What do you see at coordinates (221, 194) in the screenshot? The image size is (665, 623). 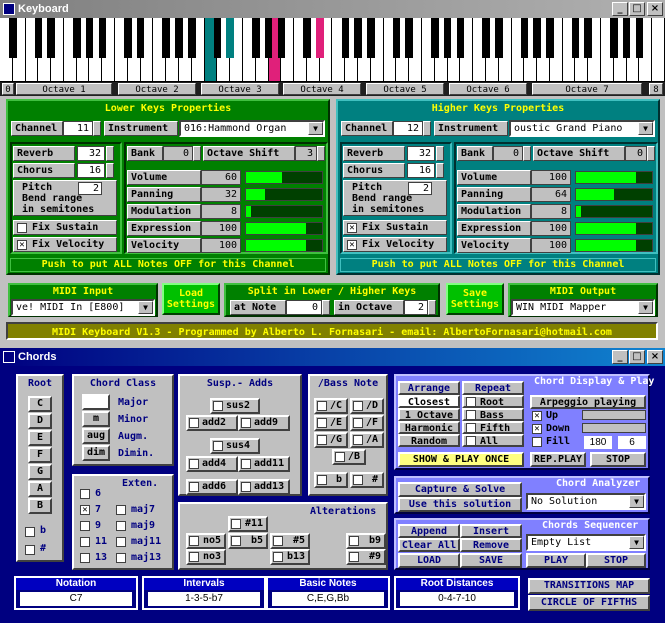 I see `lower-panning-value: 32` at bounding box center [221, 194].